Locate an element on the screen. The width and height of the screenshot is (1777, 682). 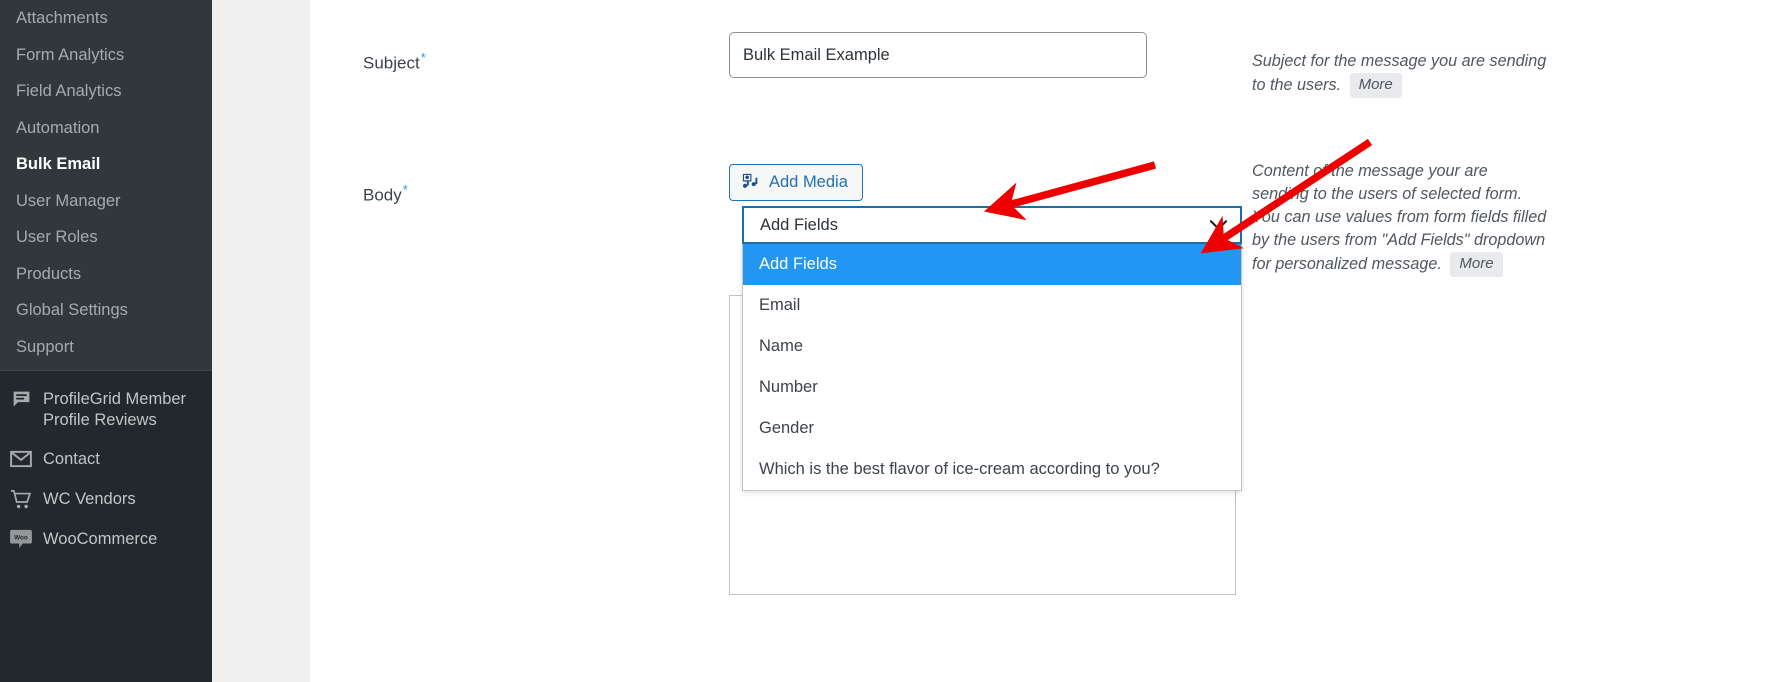
dropdown-option-number: Number is located at coordinates (992, 387).